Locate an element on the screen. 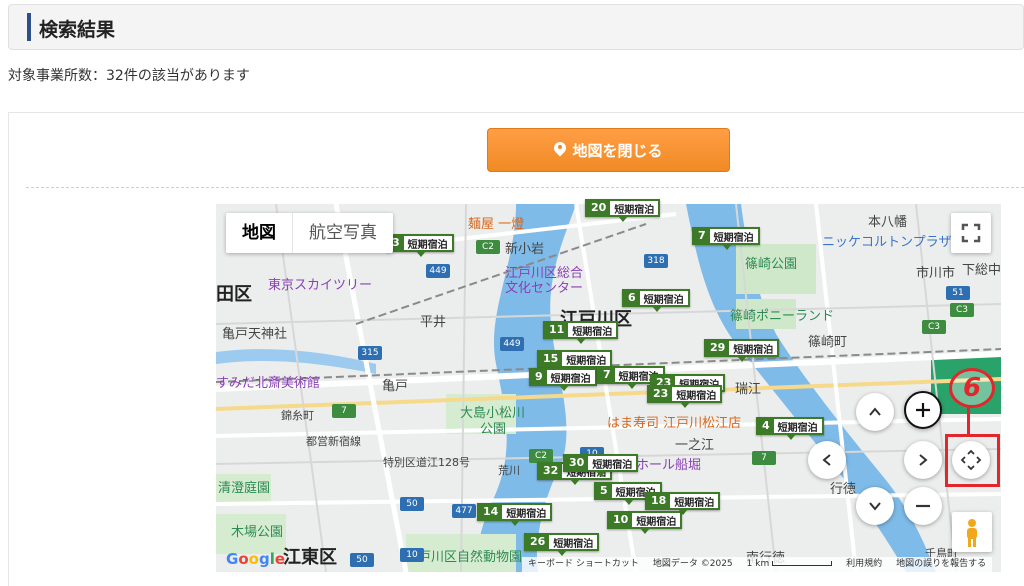  header-accent is located at coordinates (29, 27).